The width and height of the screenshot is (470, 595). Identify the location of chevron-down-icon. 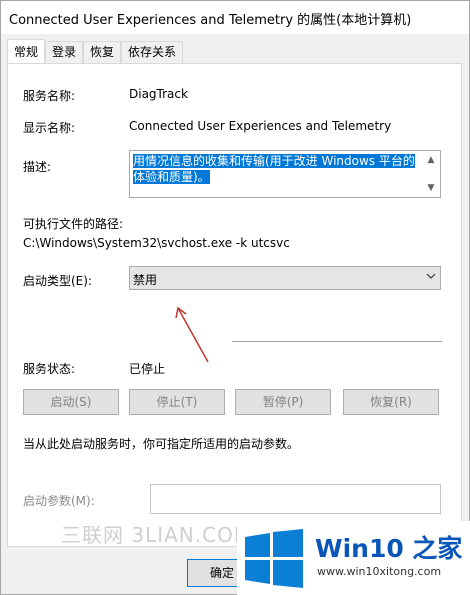
(431, 277).